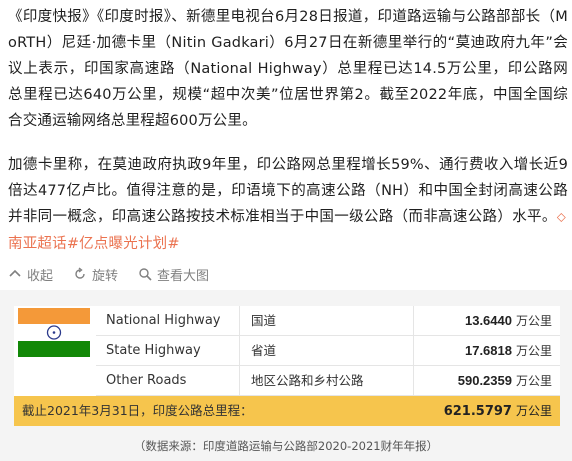 Image resolution: width=572 pixels, height=461 pixels. What do you see at coordinates (533, 411) in the screenshot?
I see `total-length-unit: 万公里` at bounding box center [533, 411].